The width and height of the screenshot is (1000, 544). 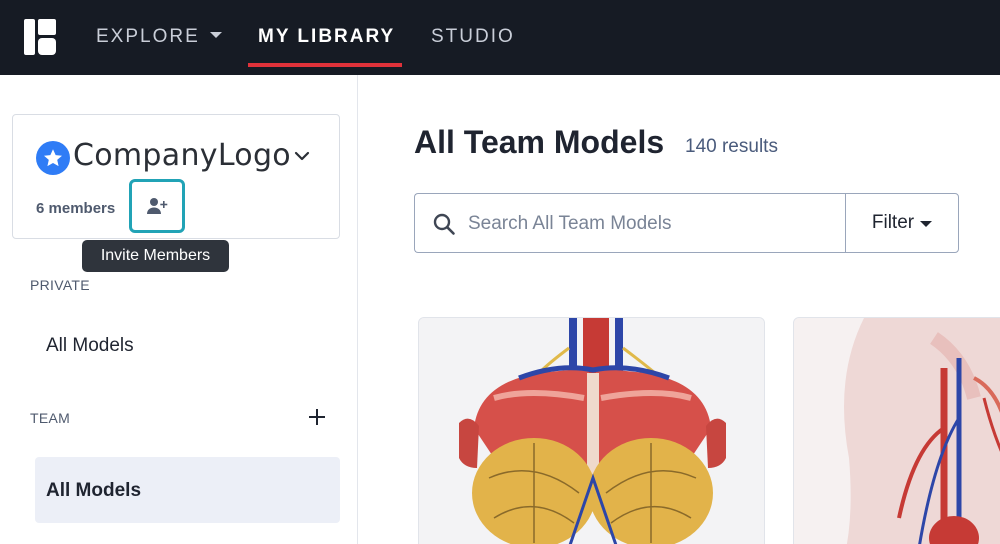 What do you see at coordinates (731, 146) in the screenshot?
I see `result-count: 140 results` at bounding box center [731, 146].